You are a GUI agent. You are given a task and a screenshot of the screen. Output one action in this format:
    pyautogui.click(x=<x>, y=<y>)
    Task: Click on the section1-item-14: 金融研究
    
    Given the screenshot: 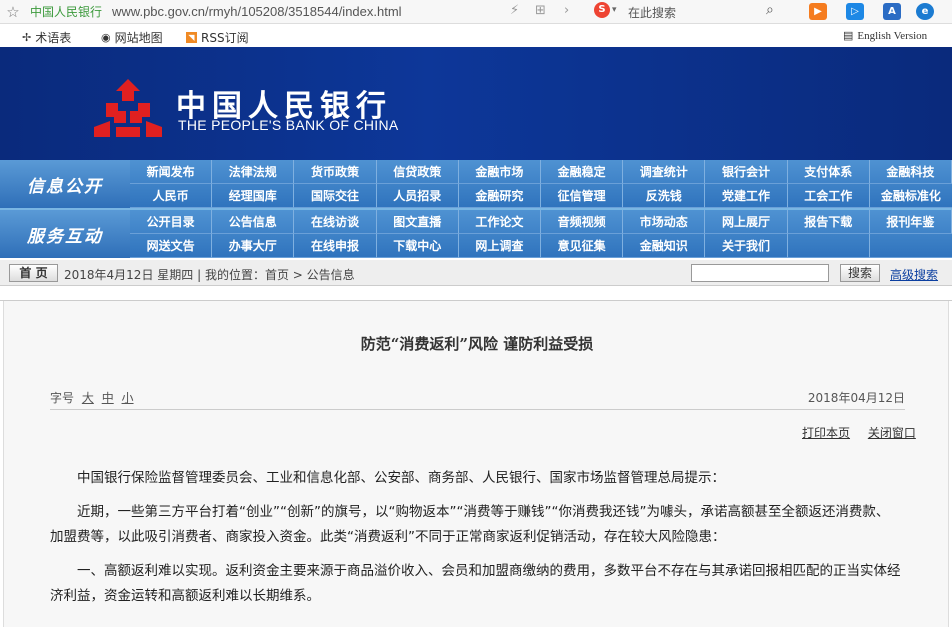 What is the action you would take?
    pyautogui.click(x=499, y=196)
    